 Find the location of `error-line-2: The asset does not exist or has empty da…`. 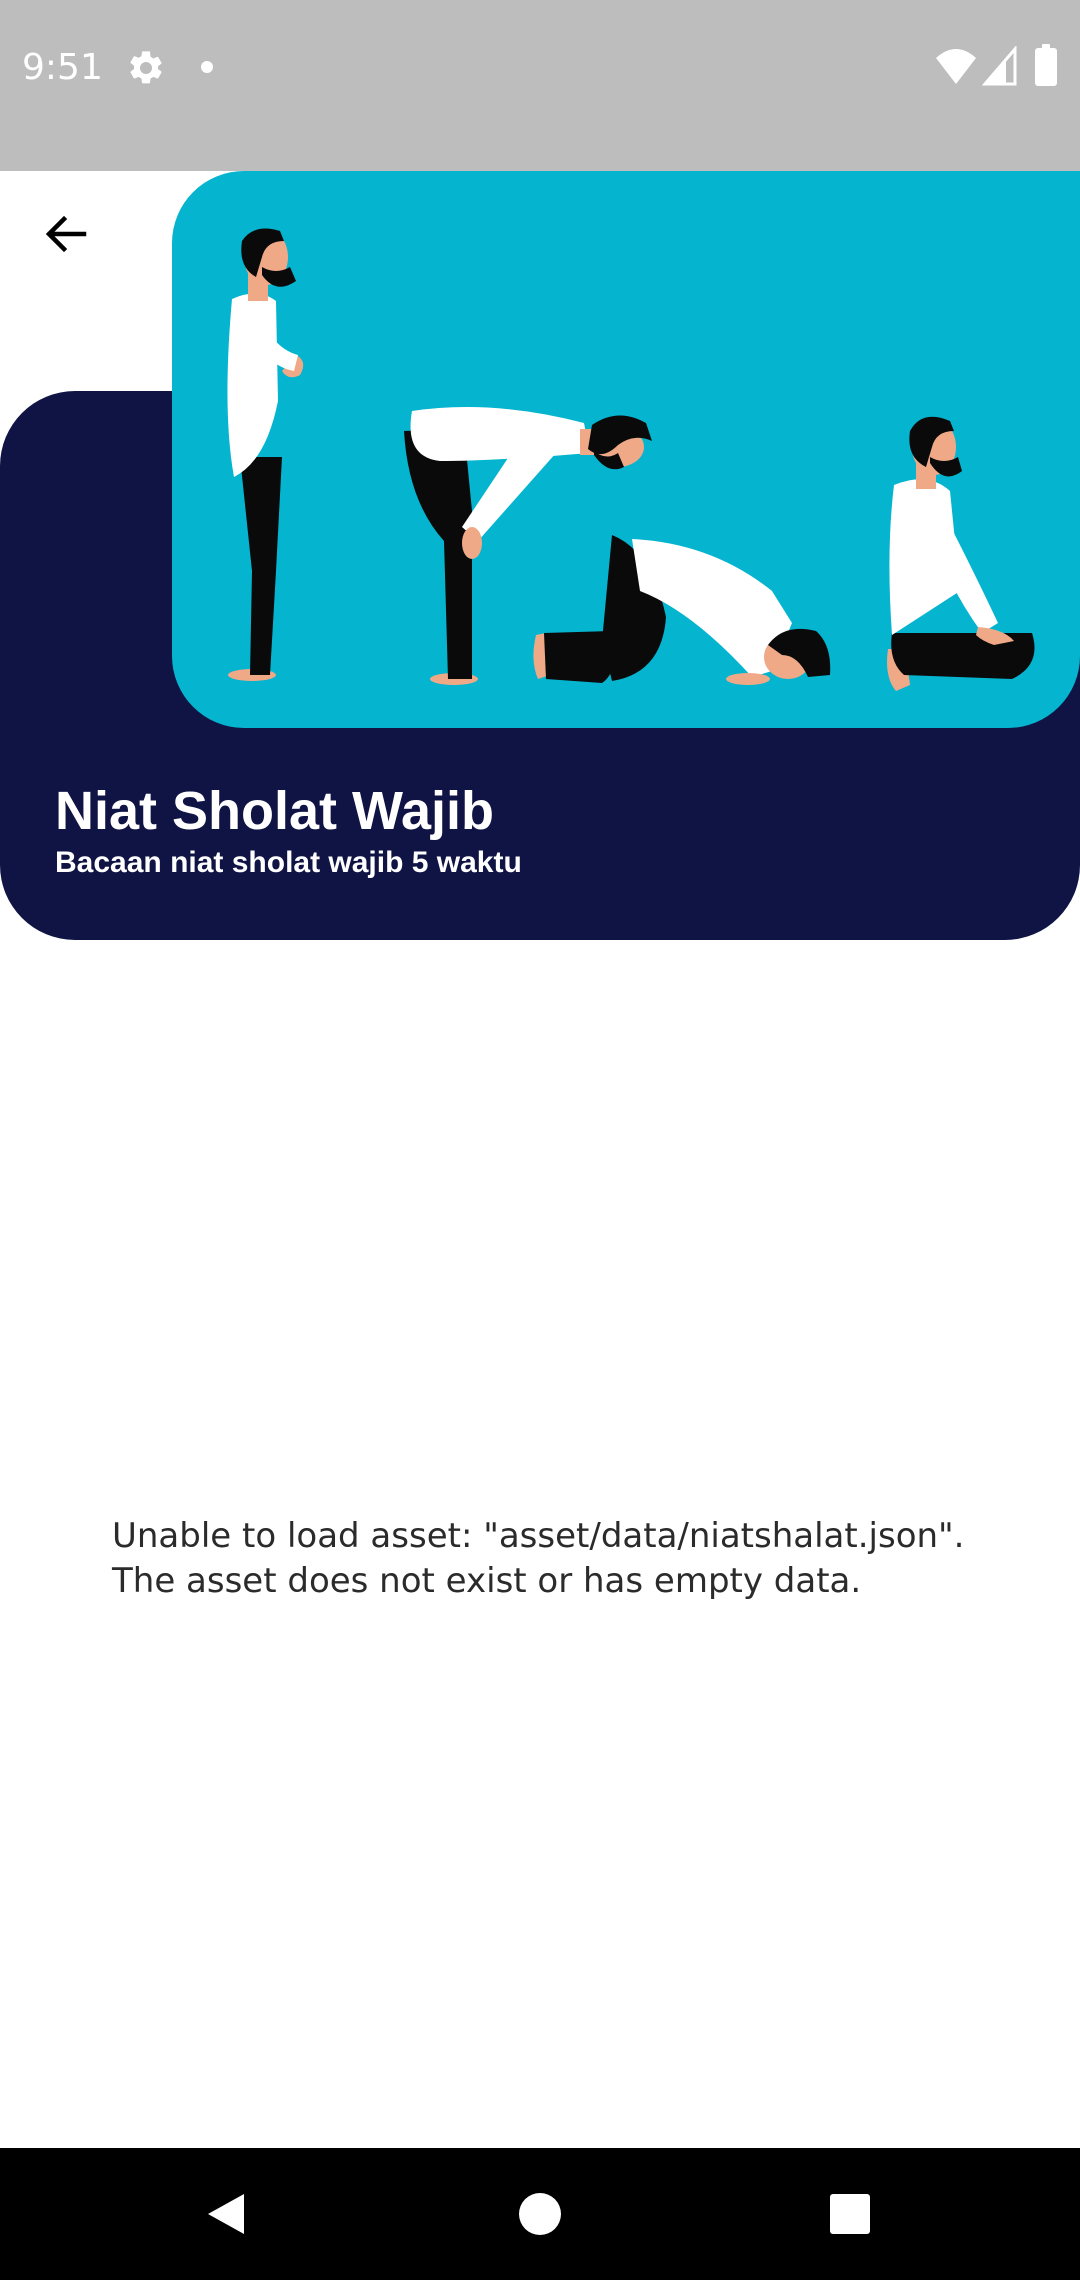

error-line-2: The asset does not exist or has empty da… is located at coordinates (487, 1581).